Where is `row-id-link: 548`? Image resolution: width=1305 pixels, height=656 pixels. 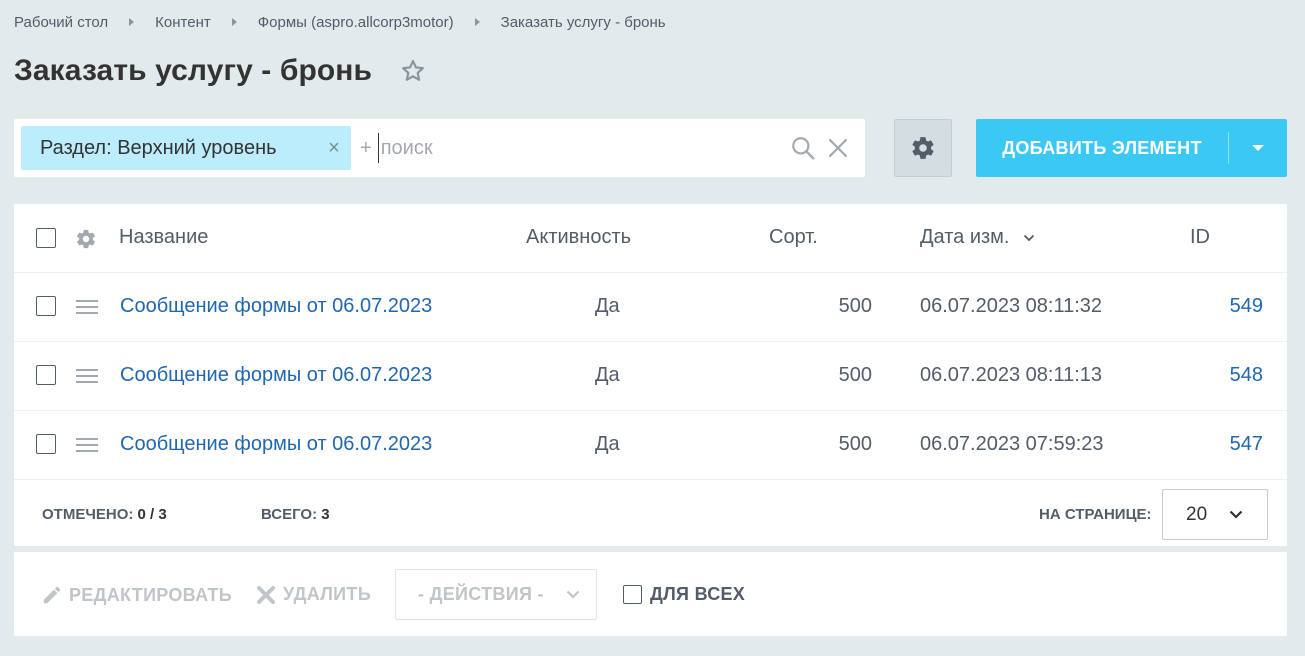
row-id-link: 548 is located at coordinates (1246, 375).